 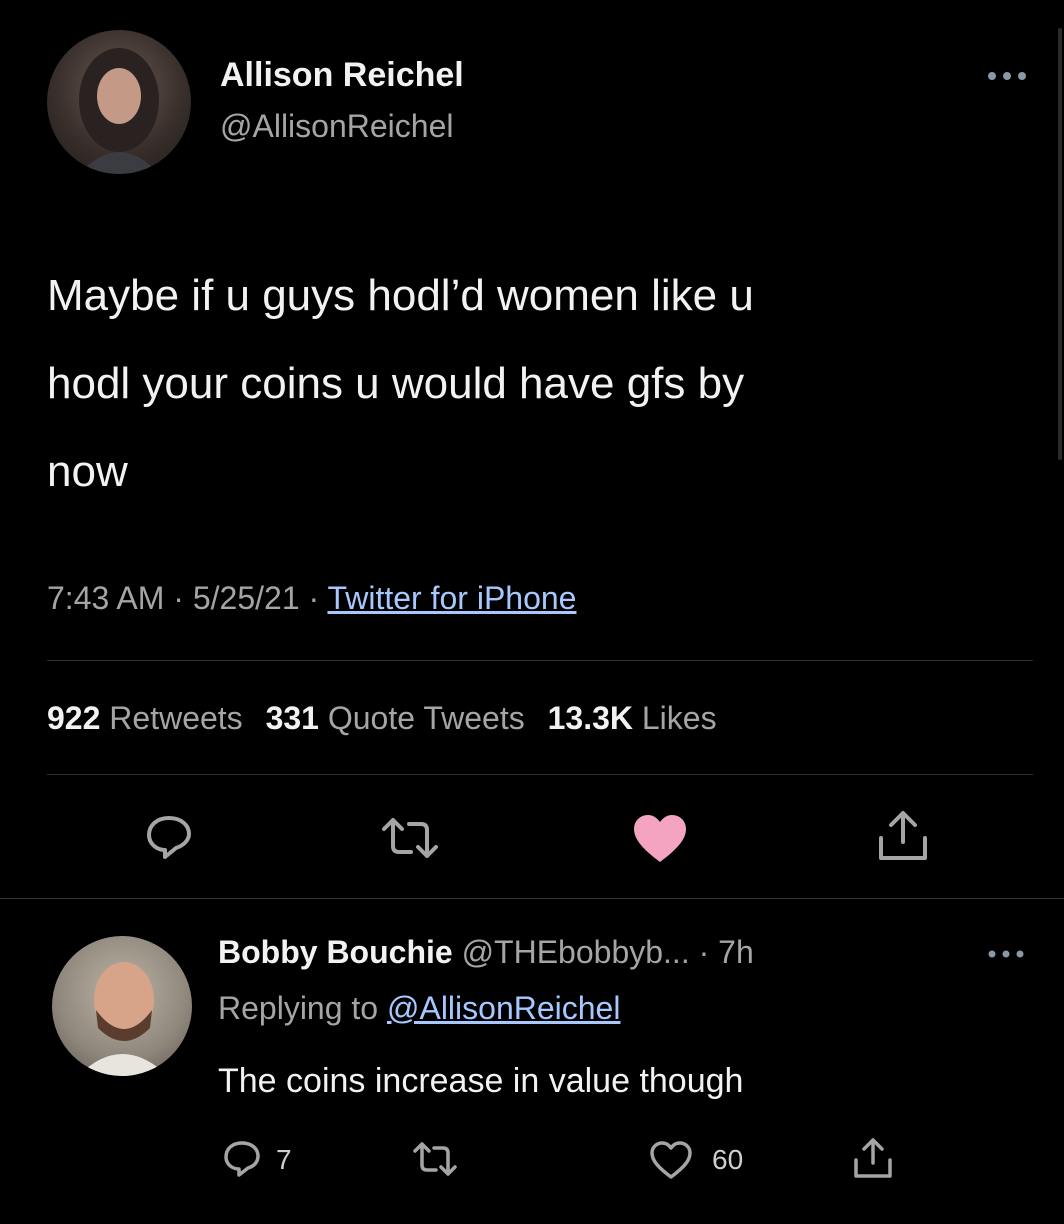 What do you see at coordinates (122, 1006) in the screenshot?
I see `reply-author-avatar` at bounding box center [122, 1006].